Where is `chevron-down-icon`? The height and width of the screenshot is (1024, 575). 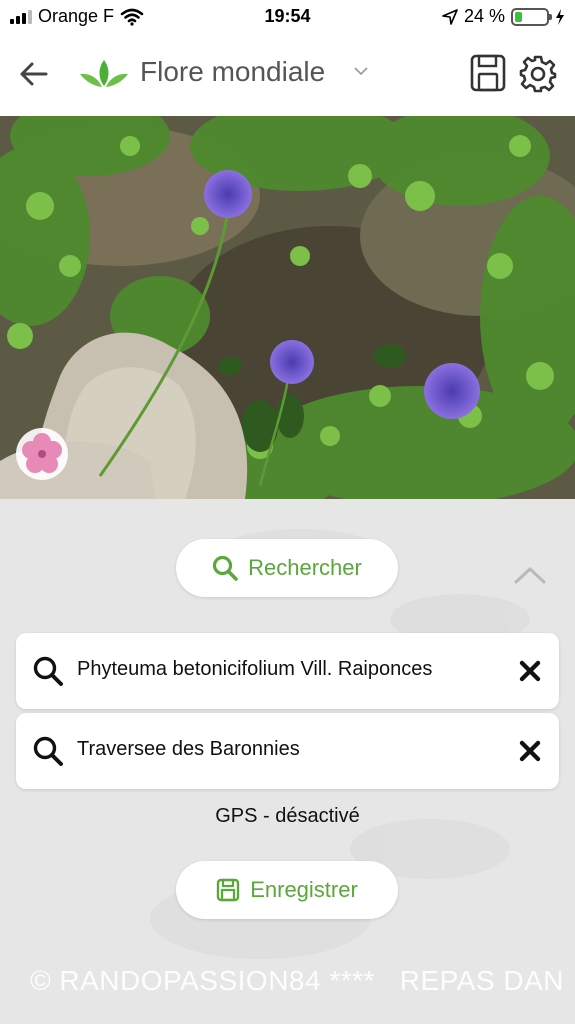
chevron-down-icon is located at coordinates (361, 71).